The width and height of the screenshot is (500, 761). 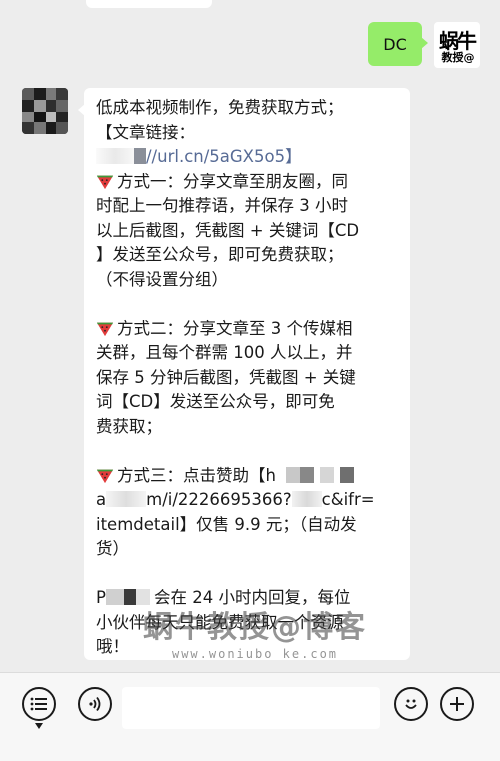 I want to click on message-line: itemdetail】仅售 9.9 元；（自动发, so click(x=226, y=524).